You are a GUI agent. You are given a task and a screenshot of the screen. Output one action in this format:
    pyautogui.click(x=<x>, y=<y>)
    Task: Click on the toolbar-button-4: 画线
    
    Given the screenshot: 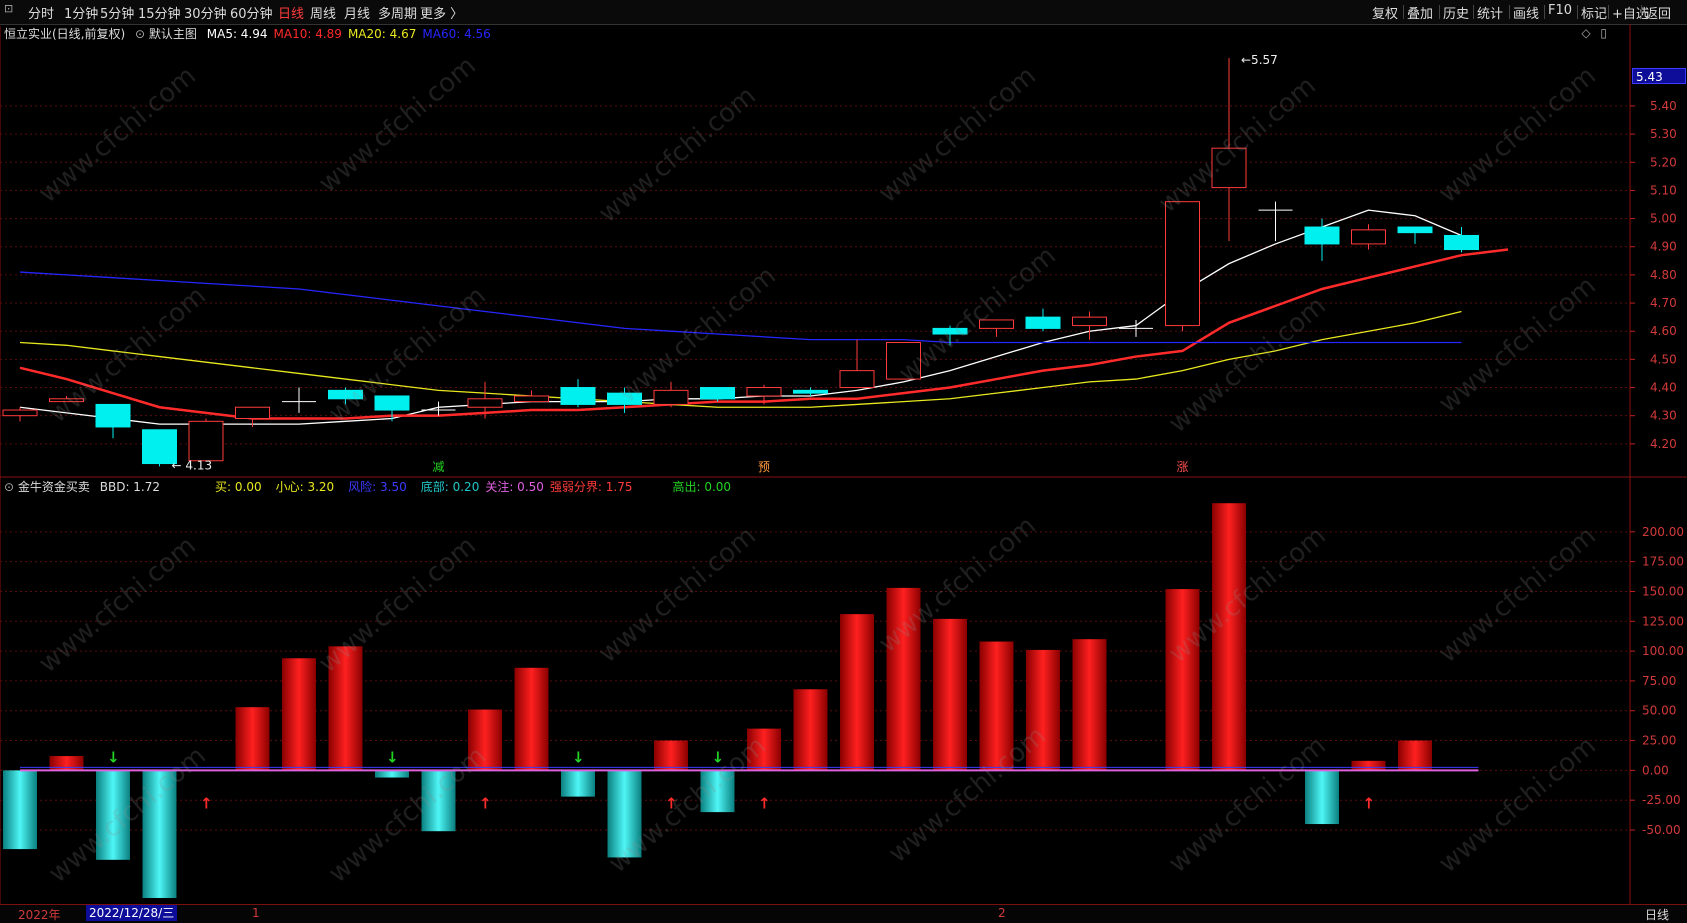 What is the action you would take?
    pyautogui.click(x=1526, y=12)
    